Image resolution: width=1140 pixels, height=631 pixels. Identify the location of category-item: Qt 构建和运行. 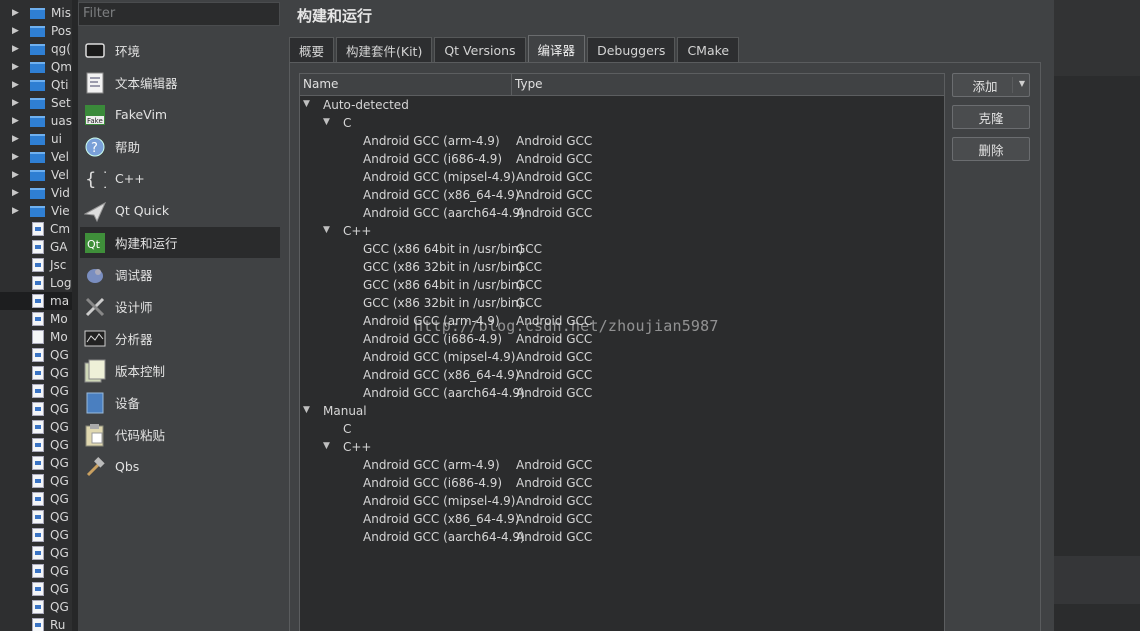
(180, 242).